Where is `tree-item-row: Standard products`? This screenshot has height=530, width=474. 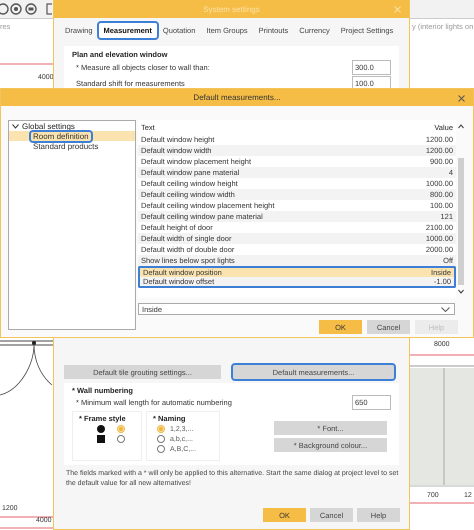 tree-item-row: Standard products is located at coordinates (72, 146).